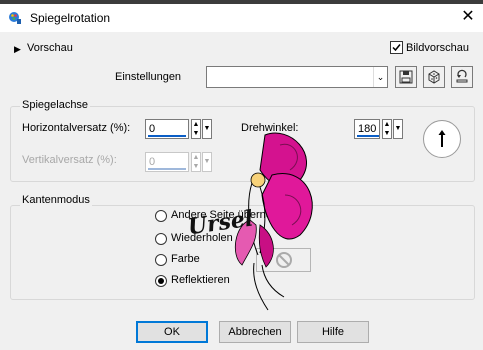  Describe the element at coordinates (152, 162) in the screenshot. I see `vertical-offset-value: 0` at that location.